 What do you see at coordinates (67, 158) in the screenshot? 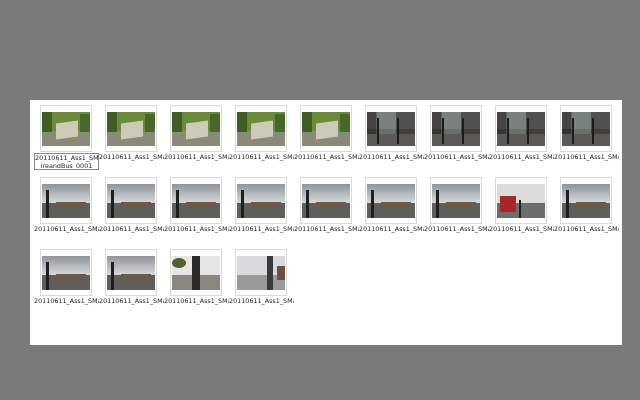
I see `filename-line: 20110611_Ass1_SMaunu` at bounding box center [67, 158].